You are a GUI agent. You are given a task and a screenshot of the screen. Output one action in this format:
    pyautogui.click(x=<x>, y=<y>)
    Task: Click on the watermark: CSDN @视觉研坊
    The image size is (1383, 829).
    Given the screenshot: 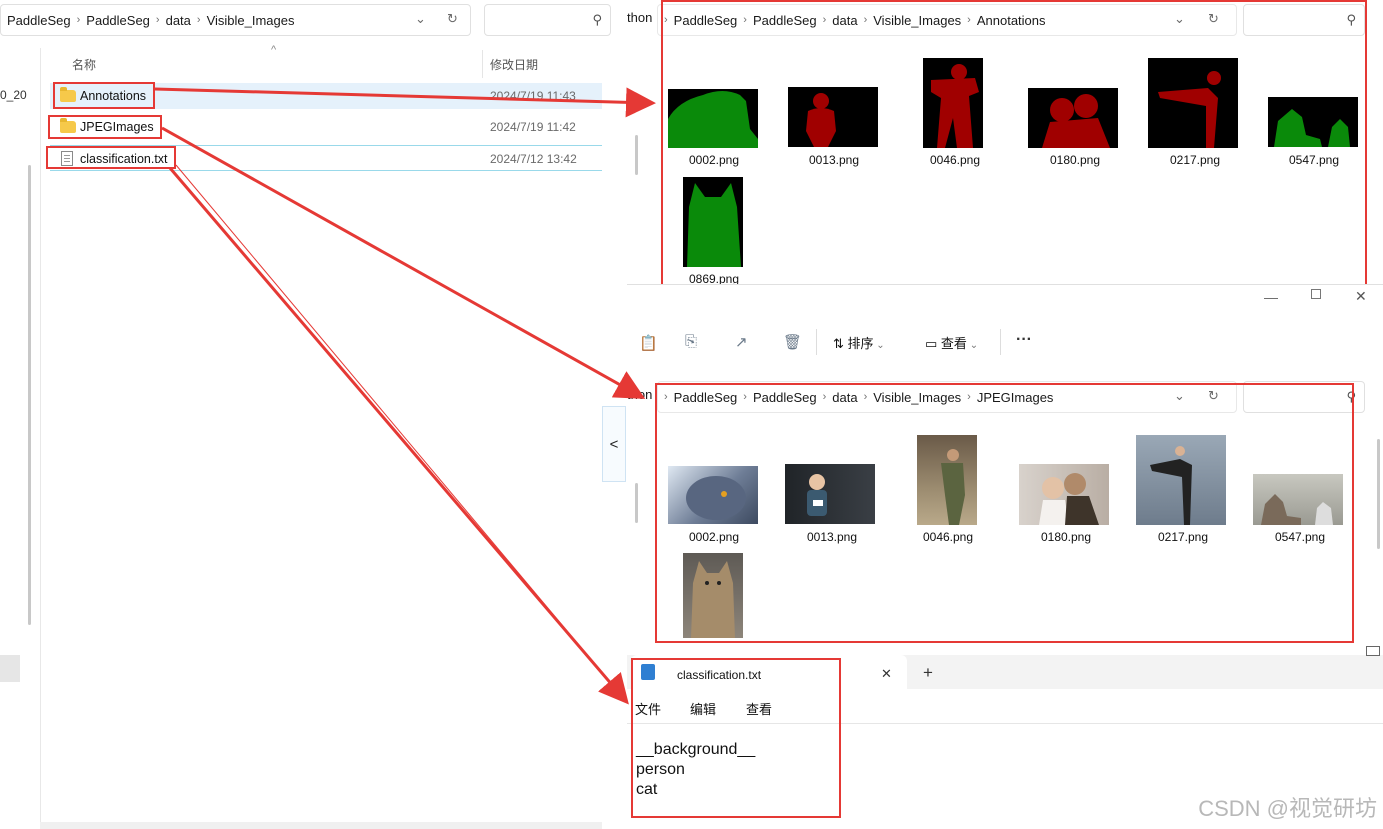 What is the action you would take?
    pyautogui.click(x=1287, y=808)
    